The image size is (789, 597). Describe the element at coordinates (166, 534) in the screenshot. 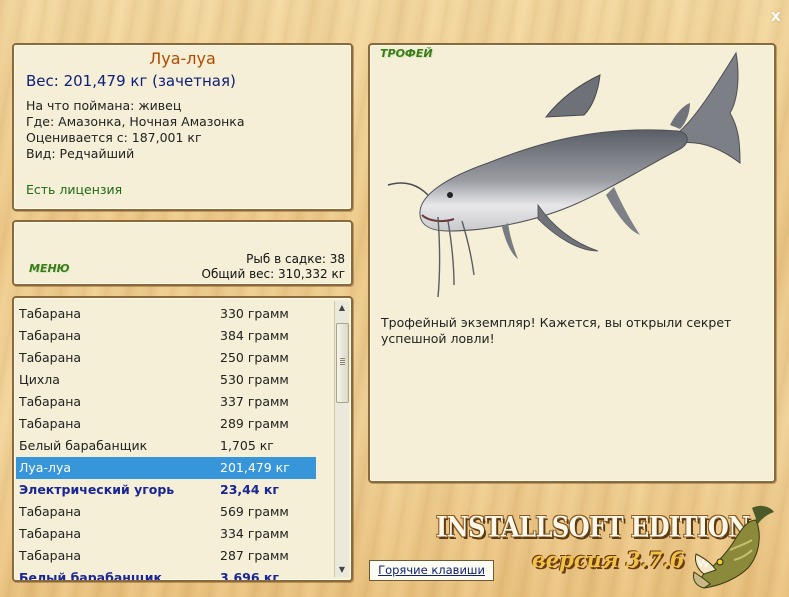

I see `list-item: Табарана 334 грамм` at that location.